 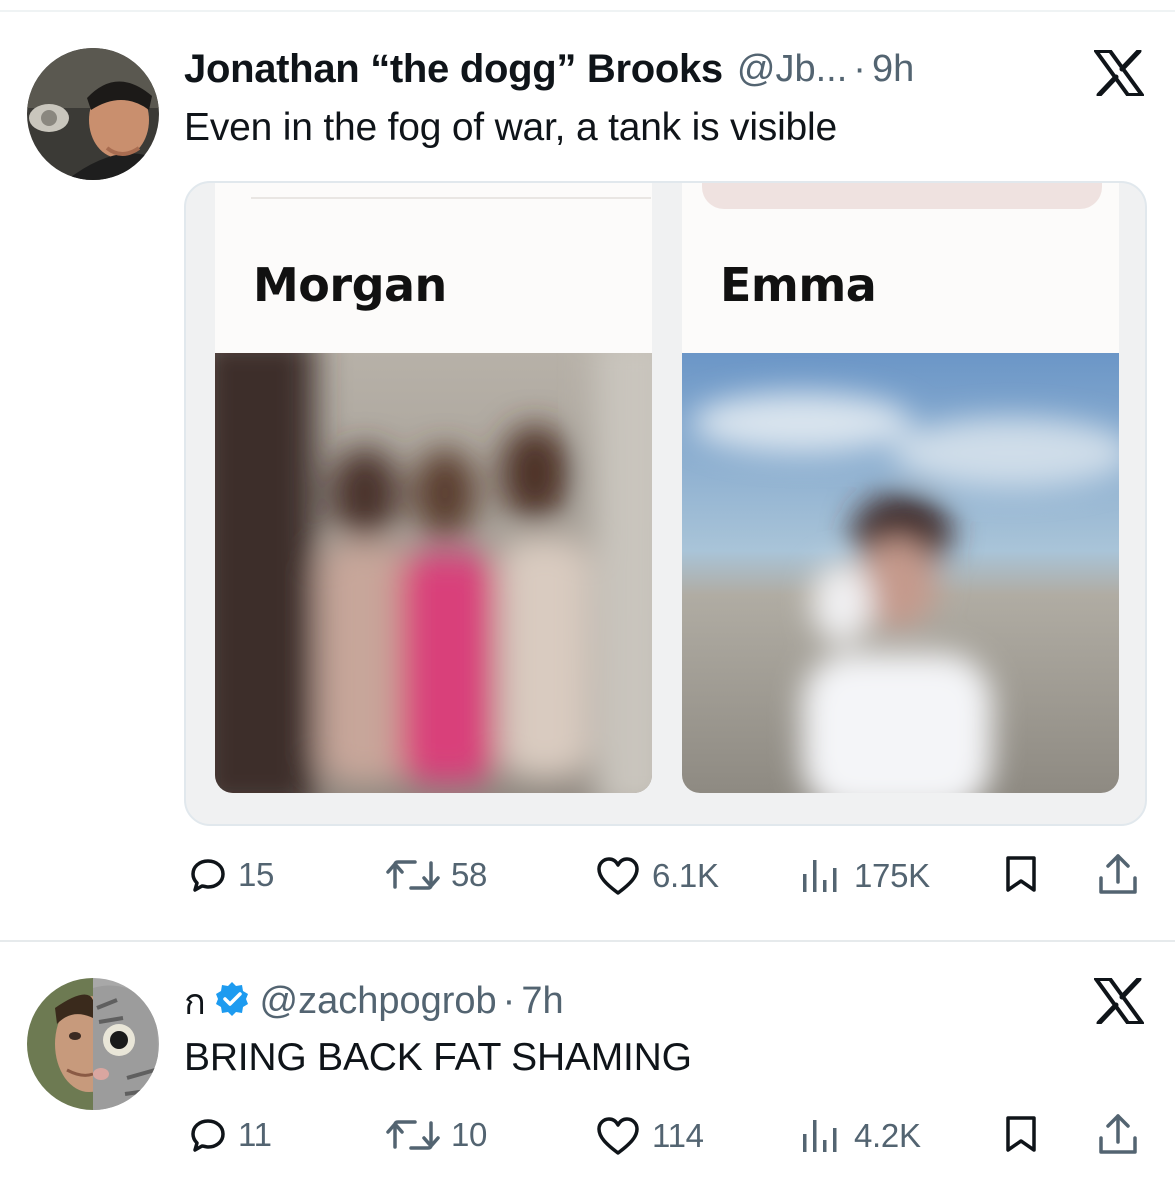 I want to click on user-handle: @zachpogrob, so click(x=378, y=1001).